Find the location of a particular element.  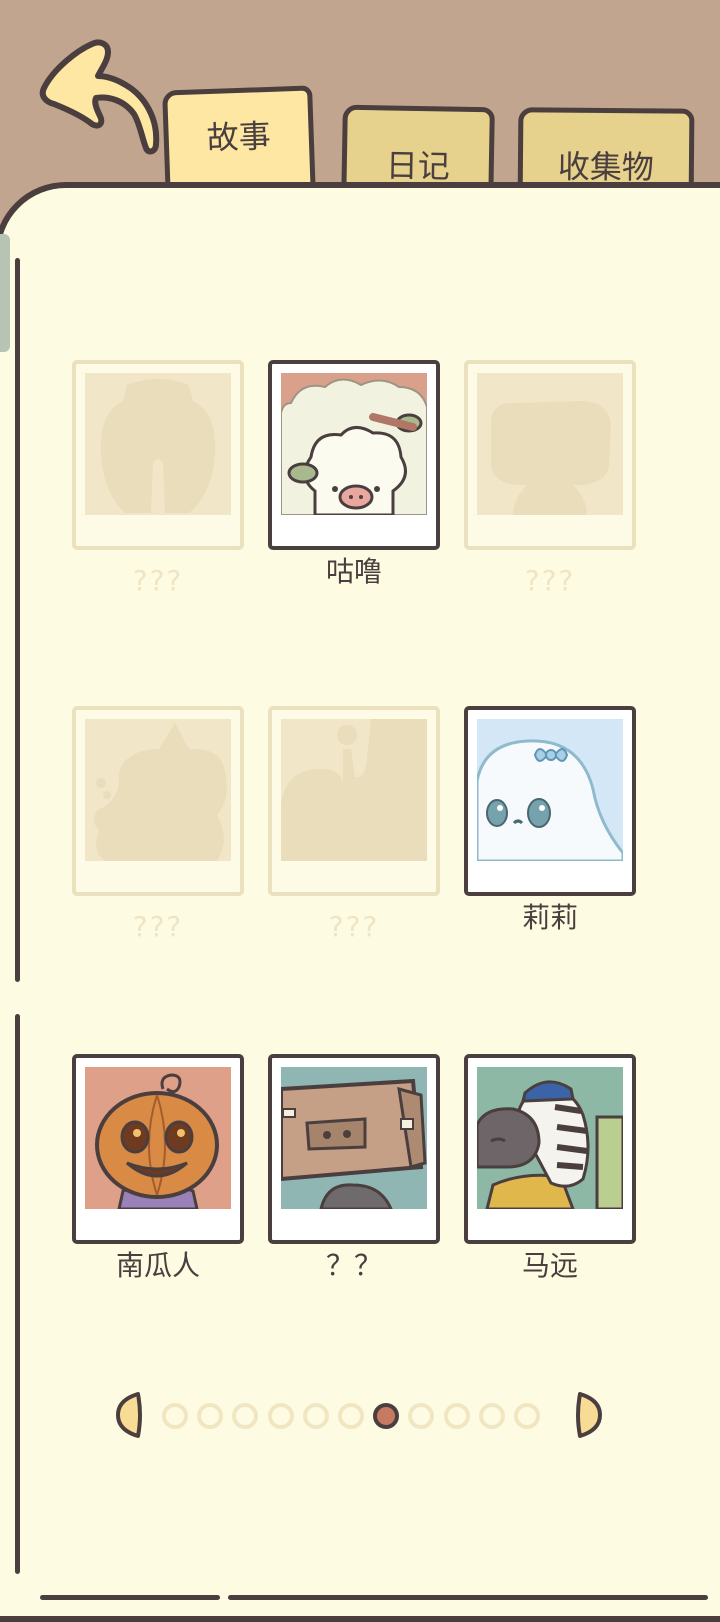

character-card-mayuan is located at coordinates (550, 1149).